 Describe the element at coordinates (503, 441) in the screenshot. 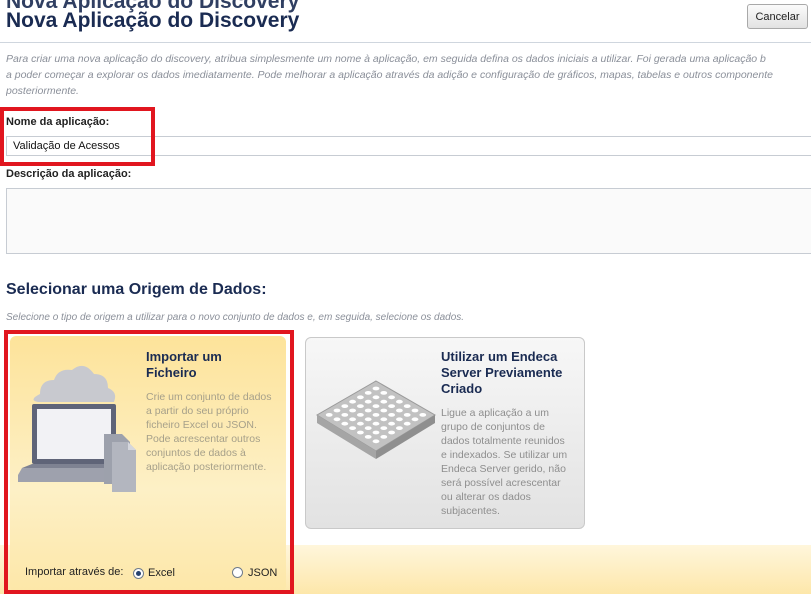

I see `endeca-desc-line: dados totalmente reunidos` at that location.